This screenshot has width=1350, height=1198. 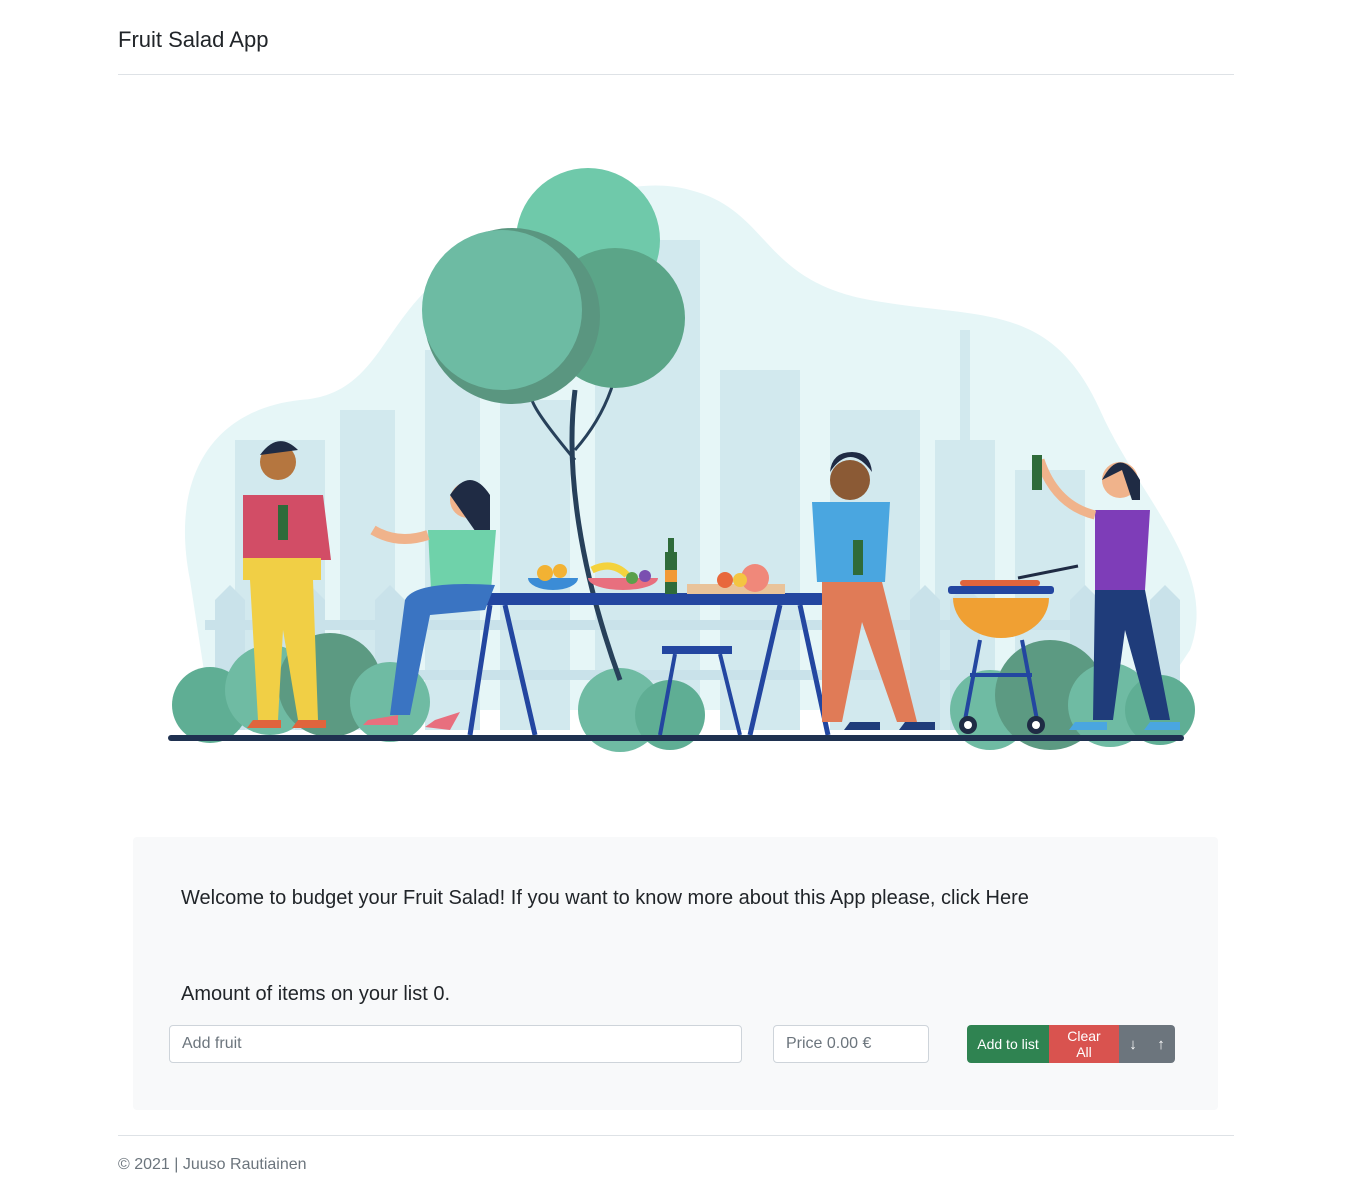 I want to click on footer: © 2021 | Juuso Rautiainen, so click(x=676, y=1154).